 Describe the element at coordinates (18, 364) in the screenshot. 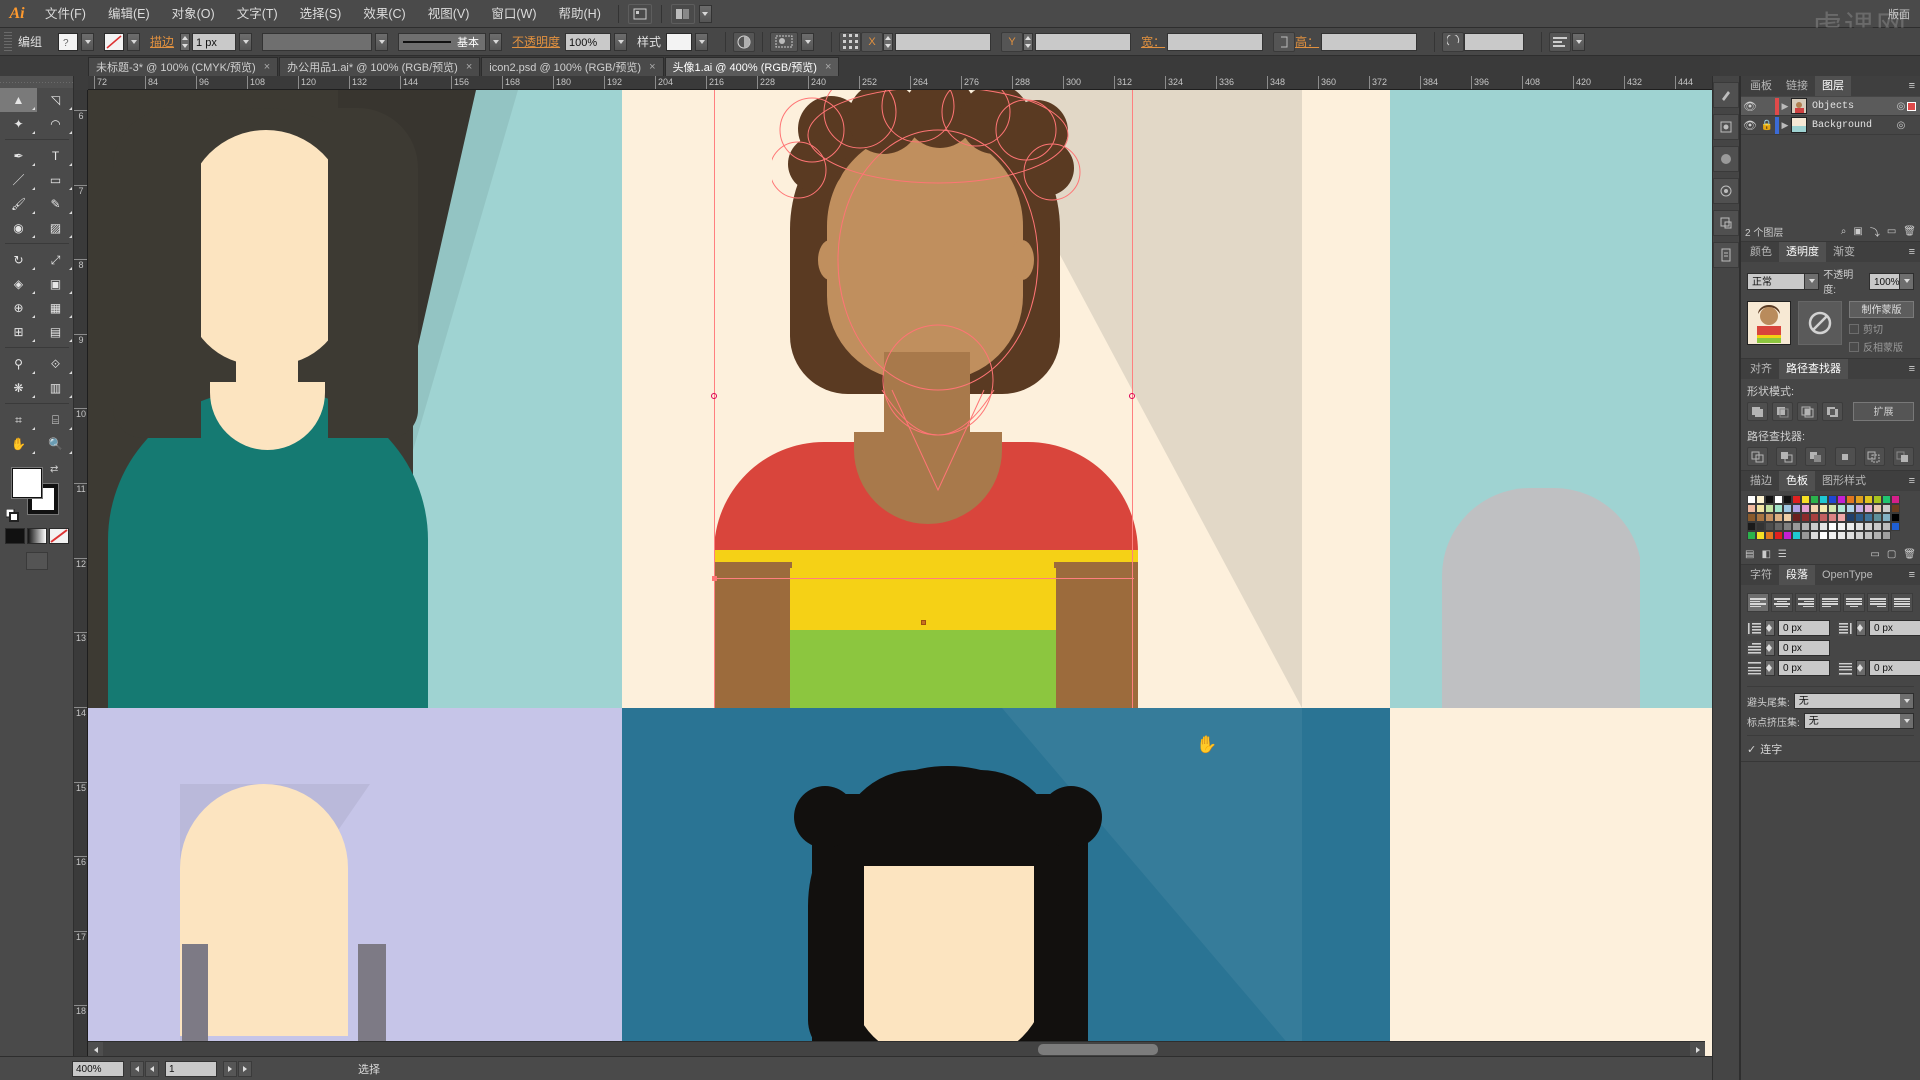

I see `eyedropper-tool: ⚲` at that location.